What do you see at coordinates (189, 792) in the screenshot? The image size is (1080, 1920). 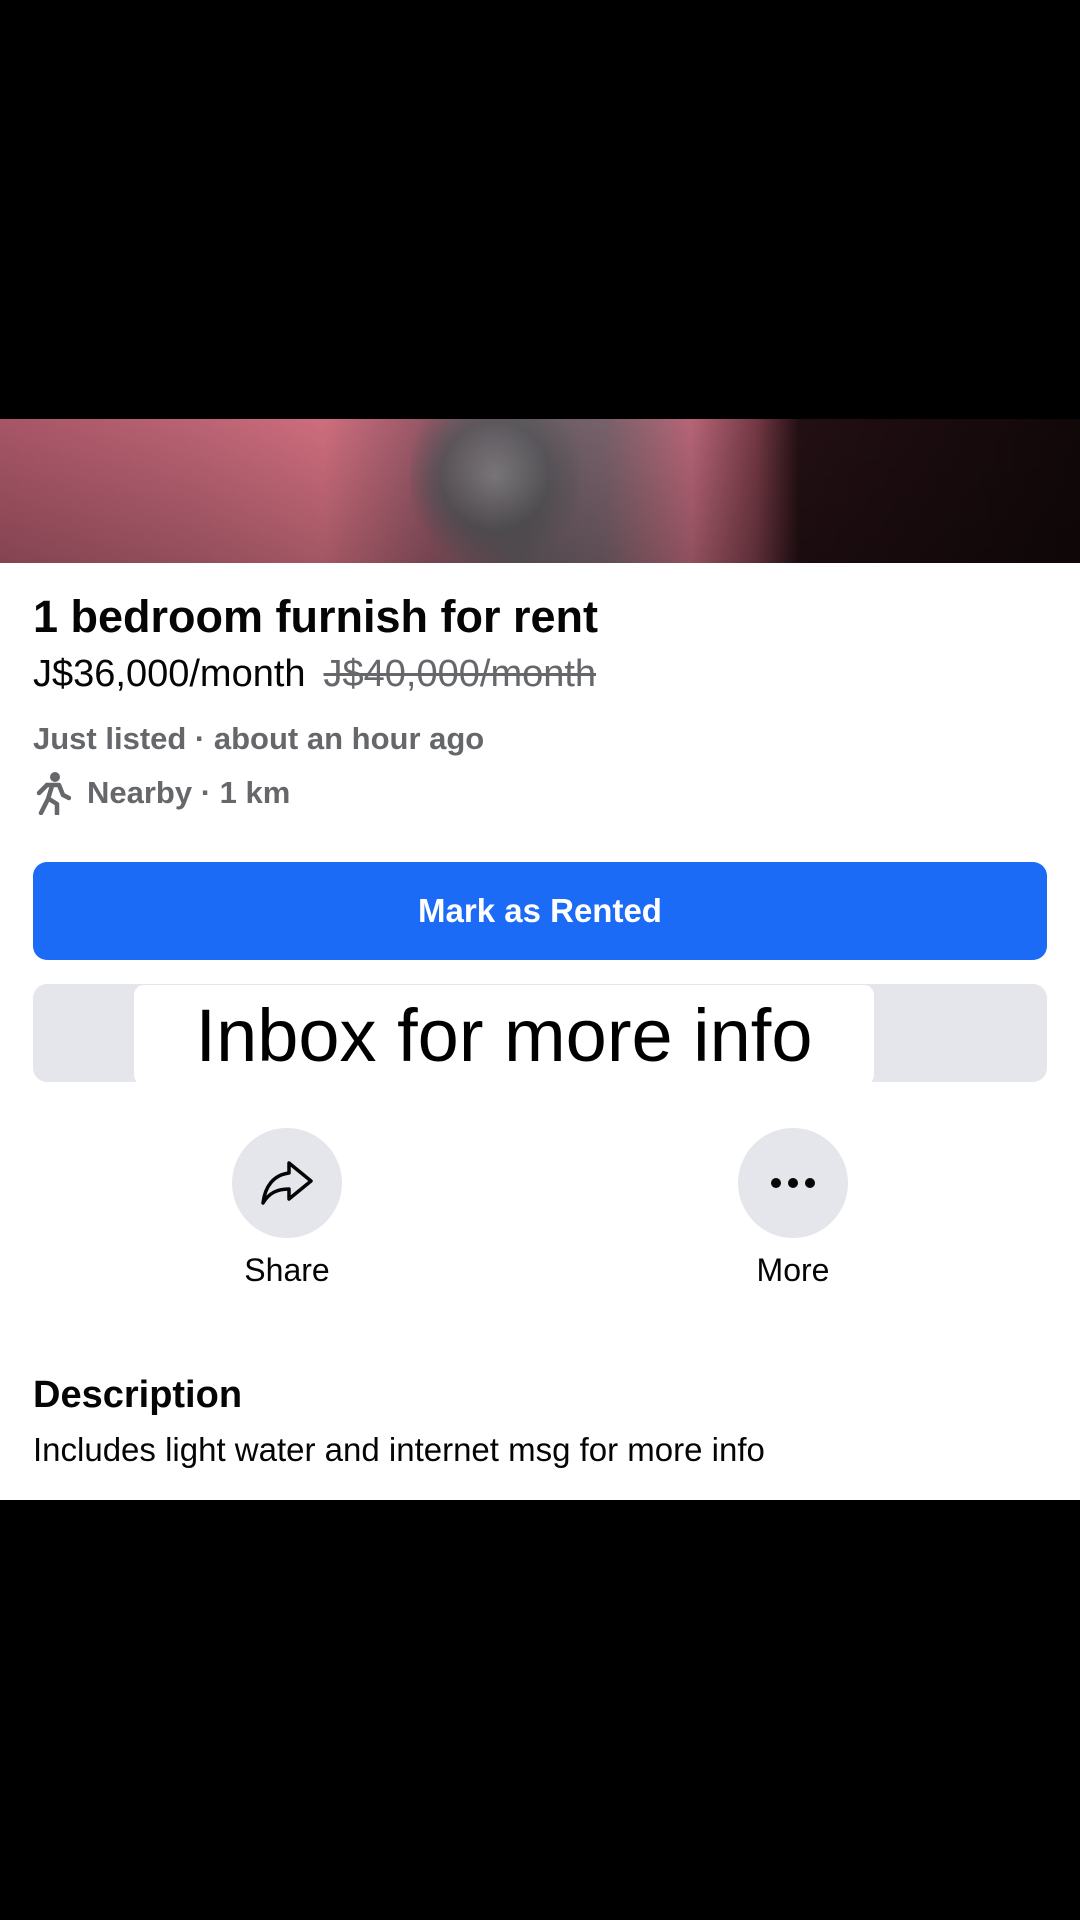 I see `distance-text: Nearby · 1 km` at bounding box center [189, 792].